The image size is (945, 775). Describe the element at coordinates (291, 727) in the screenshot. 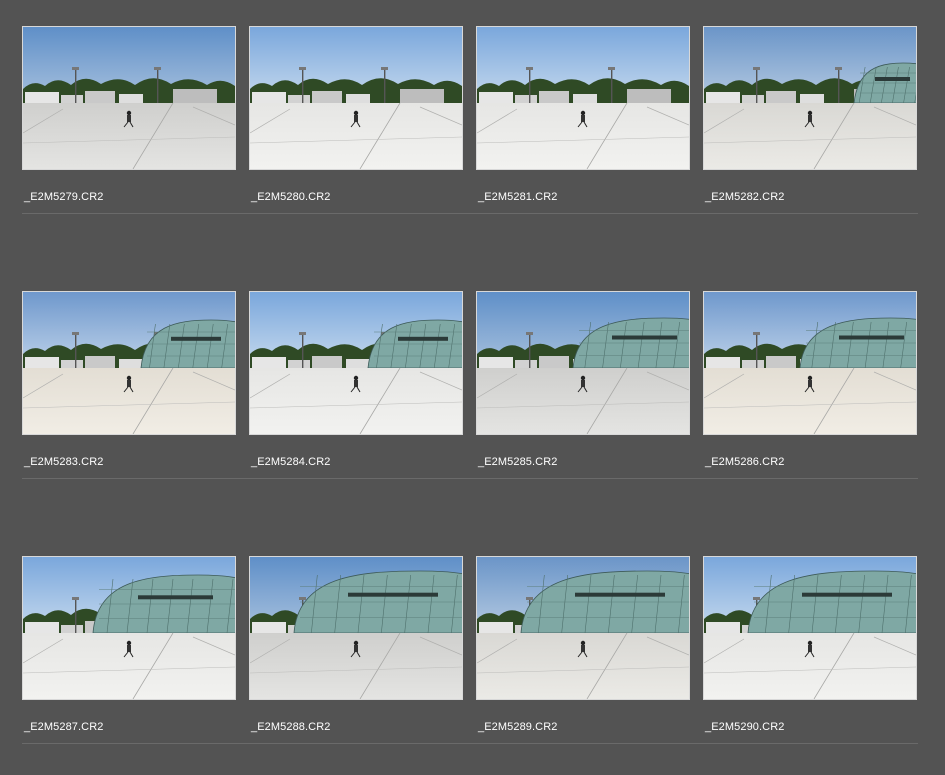

I see `file-name-label: _E2M5288.CR2` at that location.